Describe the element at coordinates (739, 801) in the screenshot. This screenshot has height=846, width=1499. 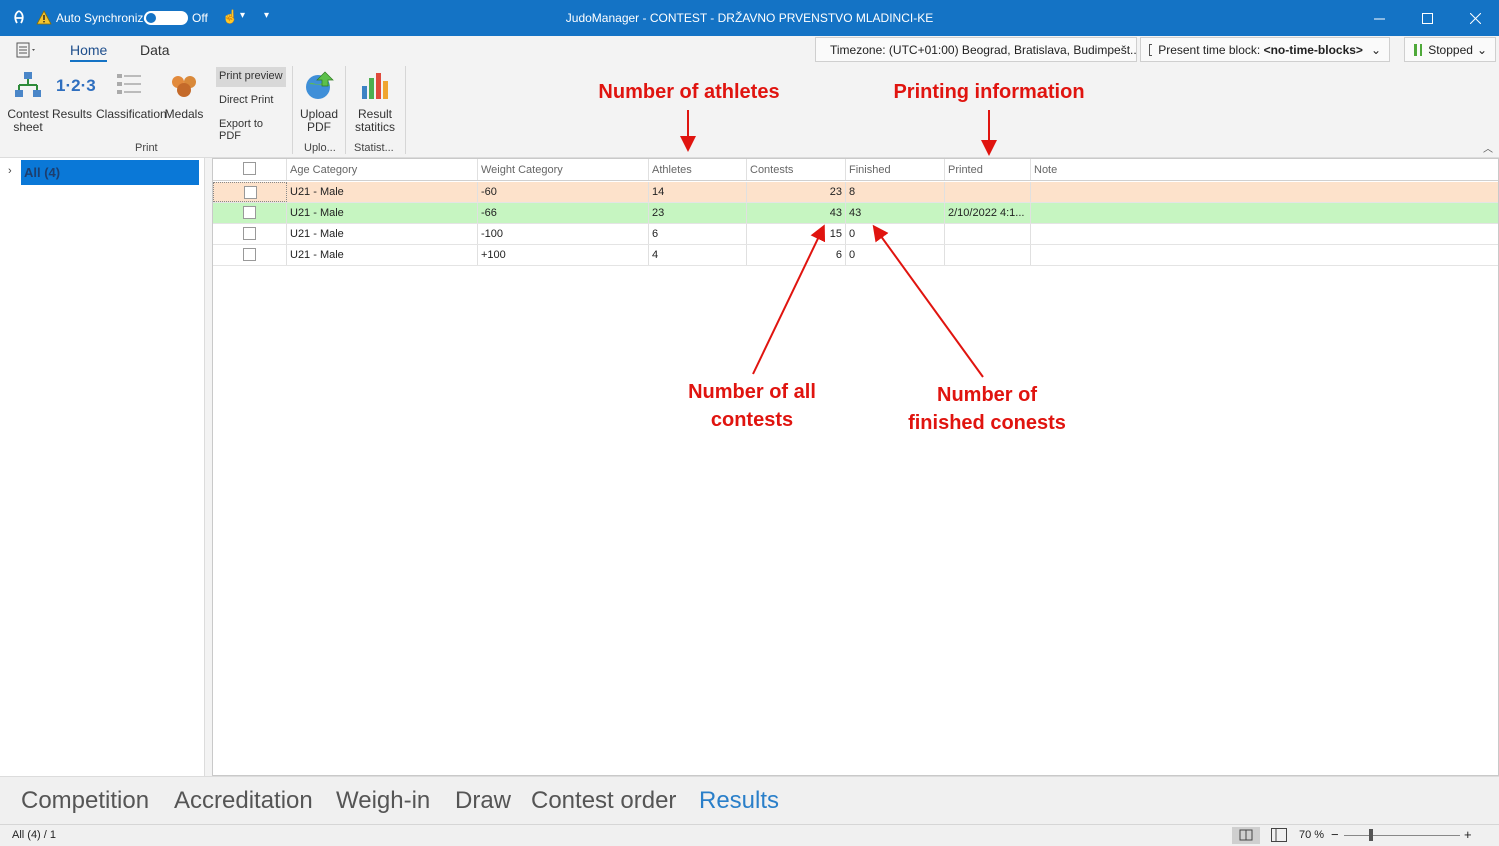
I see `nav-results: Results` at that location.